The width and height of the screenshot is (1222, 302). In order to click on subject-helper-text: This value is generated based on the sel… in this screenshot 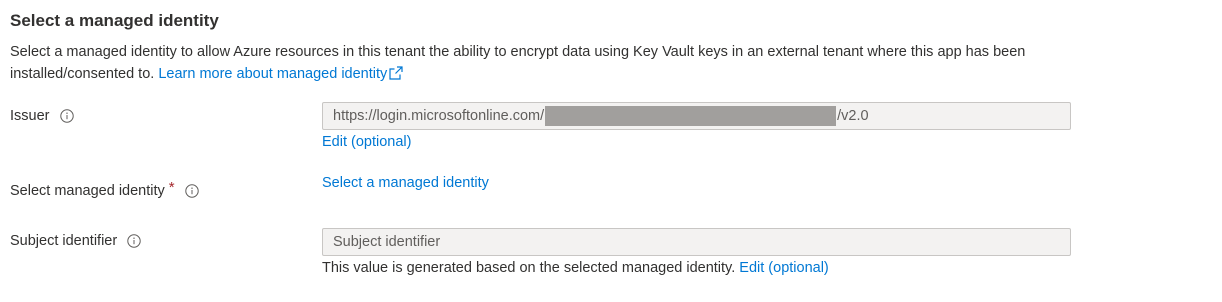, I will do `click(529, 268)`.